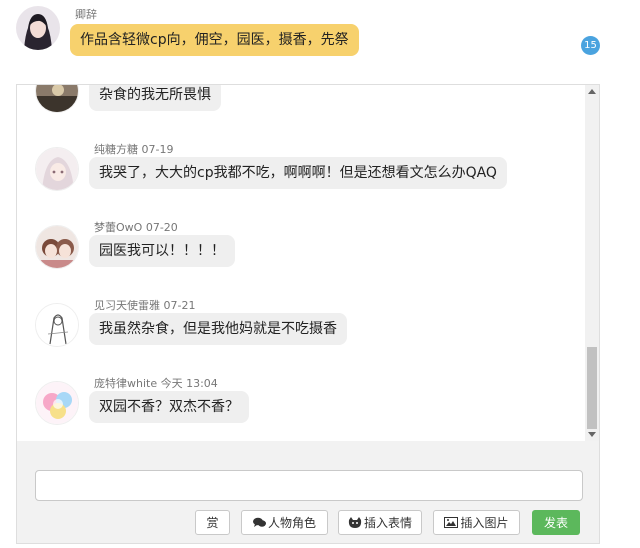  Describe the element at coordinates (291, 523) in the screenshot. I see `character-label: 人物角色` at that location.